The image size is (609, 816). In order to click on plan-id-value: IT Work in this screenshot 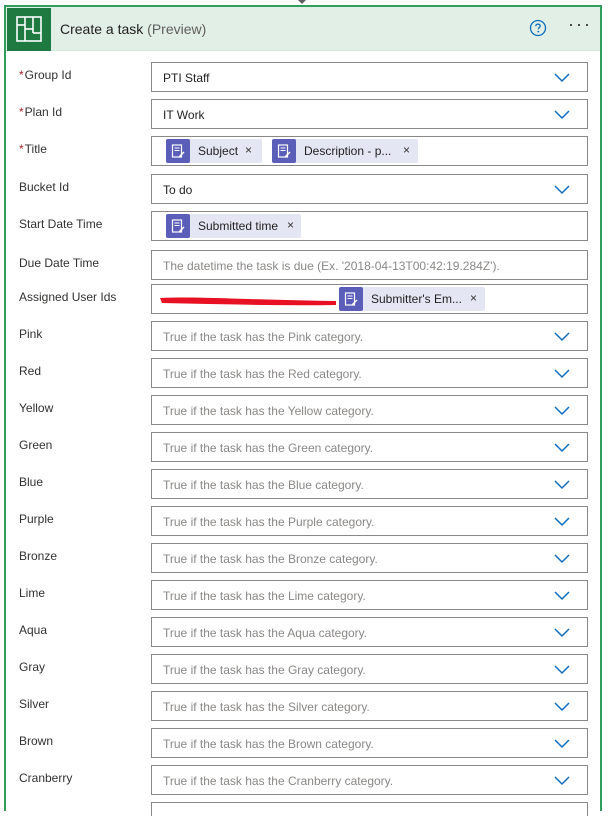, I will do `click(184, 115)`.